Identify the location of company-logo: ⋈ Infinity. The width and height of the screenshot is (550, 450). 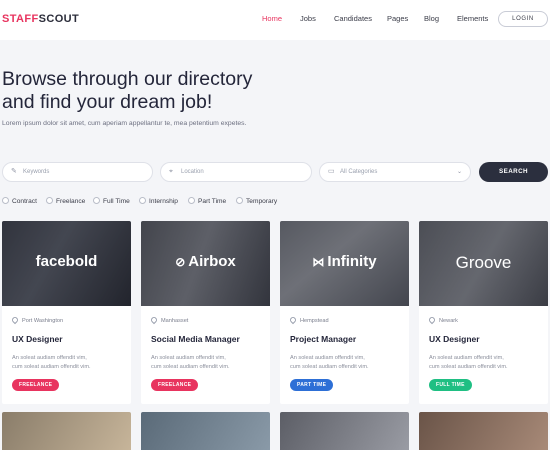
(344, 261).